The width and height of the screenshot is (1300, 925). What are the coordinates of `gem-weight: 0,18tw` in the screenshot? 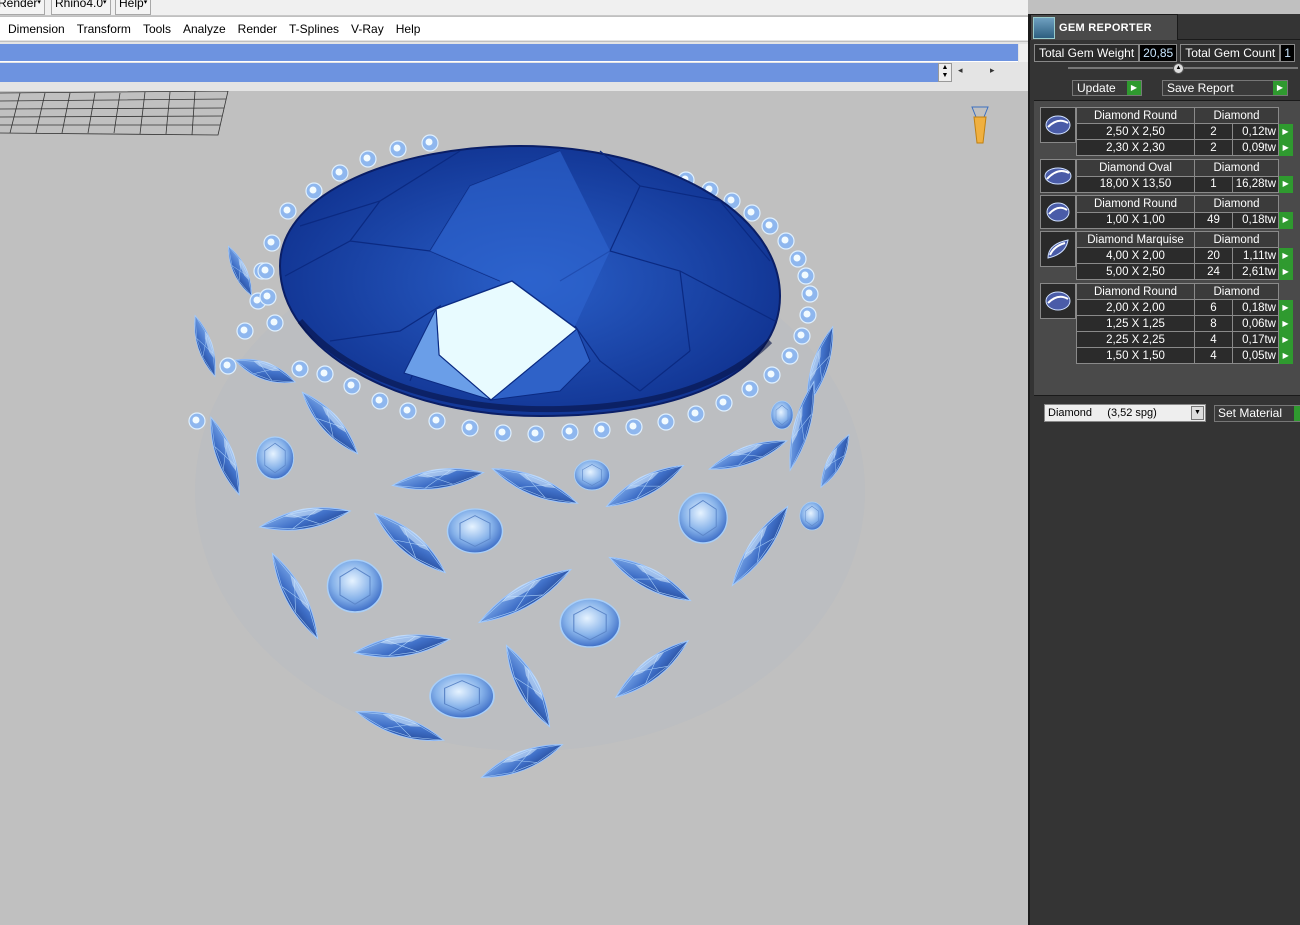 It's located at (1255, 307).